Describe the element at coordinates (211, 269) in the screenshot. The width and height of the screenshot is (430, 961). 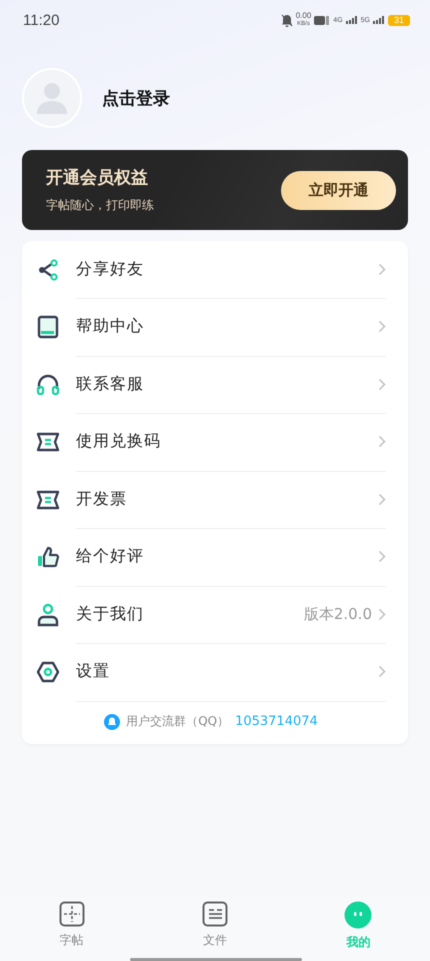
I see `menu-item: 分享好友` at that location.